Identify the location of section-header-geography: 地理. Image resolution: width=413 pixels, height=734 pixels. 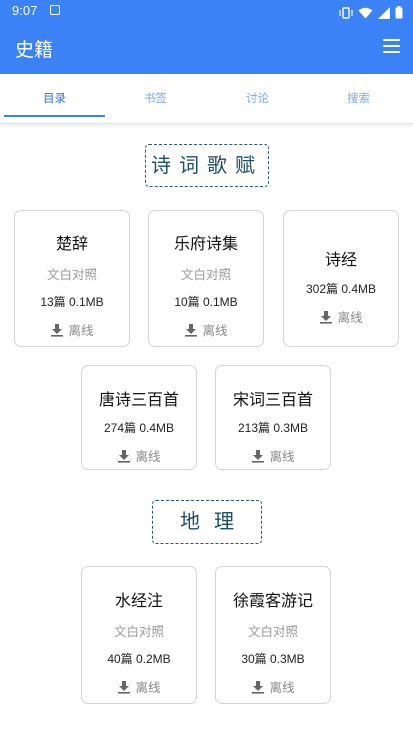
(207, 522).